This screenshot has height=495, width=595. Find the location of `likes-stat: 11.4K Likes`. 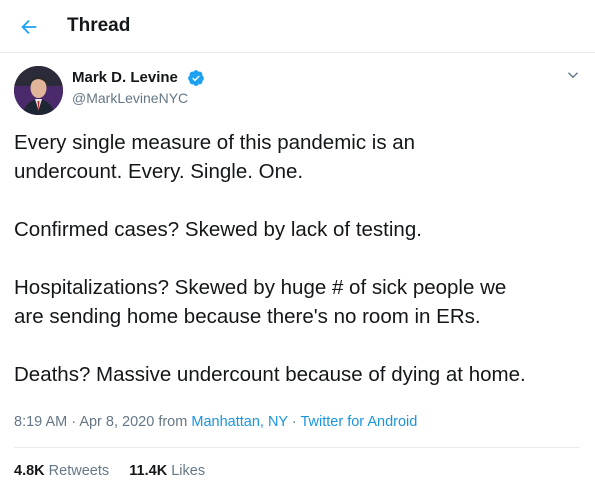

likes-stat: 11.4K Likes is located at coordinates (167, 471).